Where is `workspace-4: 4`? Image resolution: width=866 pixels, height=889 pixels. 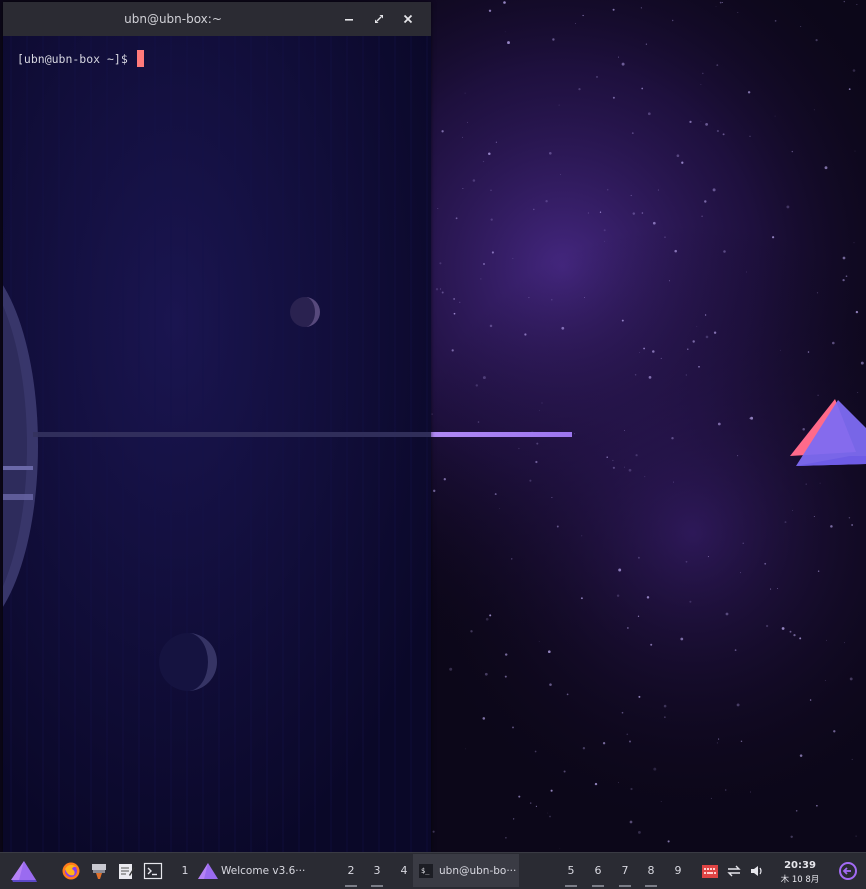 workspace-4: 4 is located at coordinates (404, 871).